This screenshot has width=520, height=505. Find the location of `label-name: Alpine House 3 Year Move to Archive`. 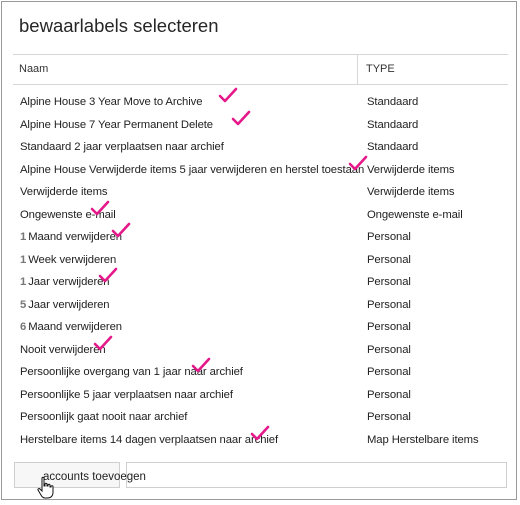

label-name: Alpine House 3 Year Move to Archive is located at coordinates (111, 102).